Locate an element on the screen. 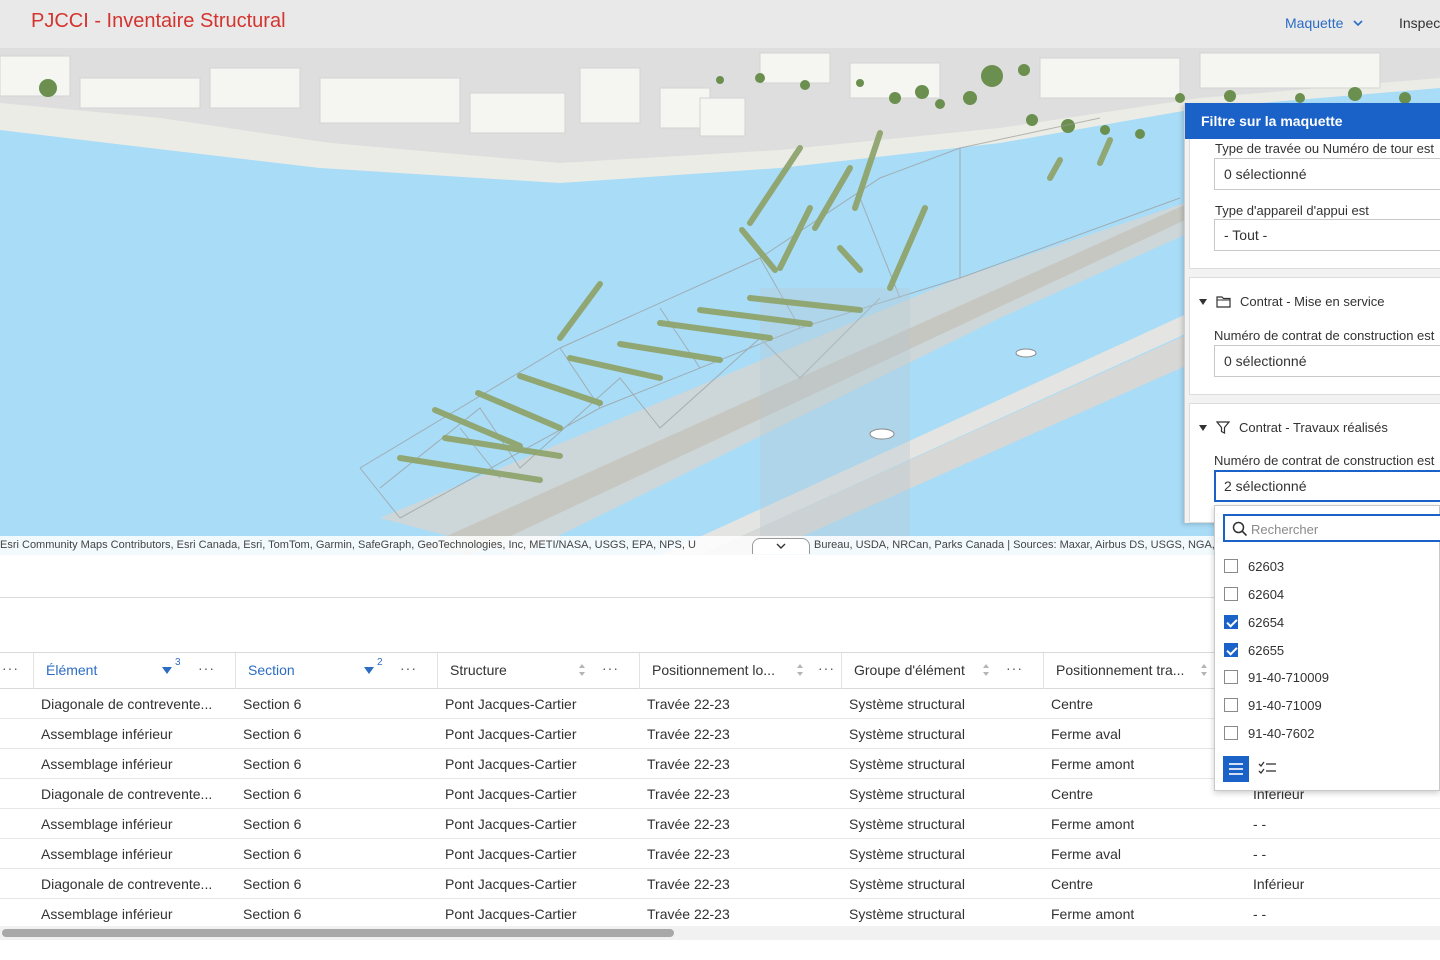 The height and width of the screenshot is (960, 1440). travee-select: 0 sélectionné is located at coordinates (1327, 174).